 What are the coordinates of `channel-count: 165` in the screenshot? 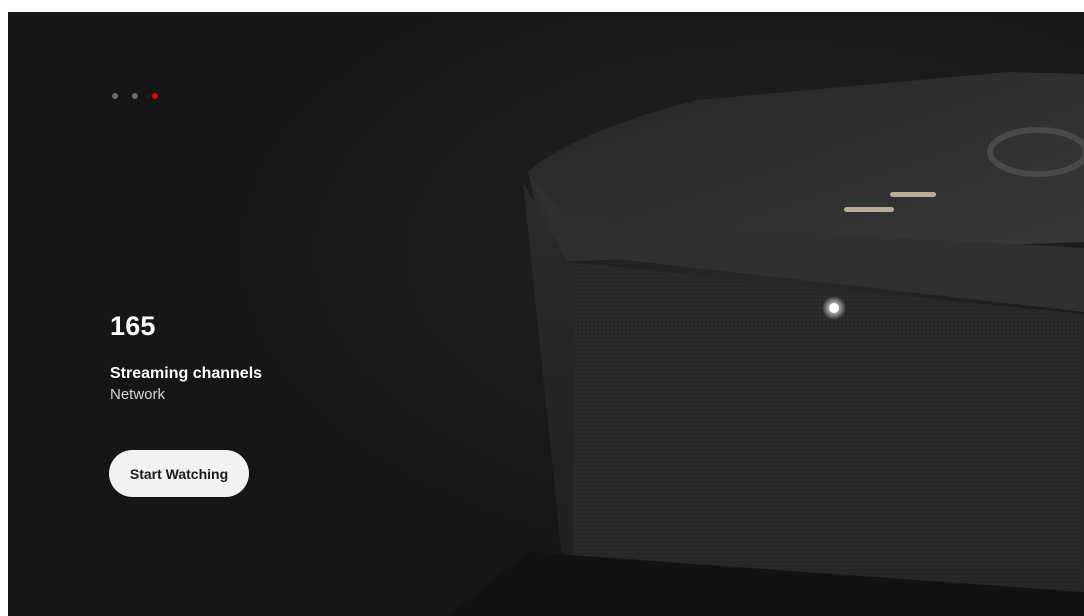 It's located at (133, 326).